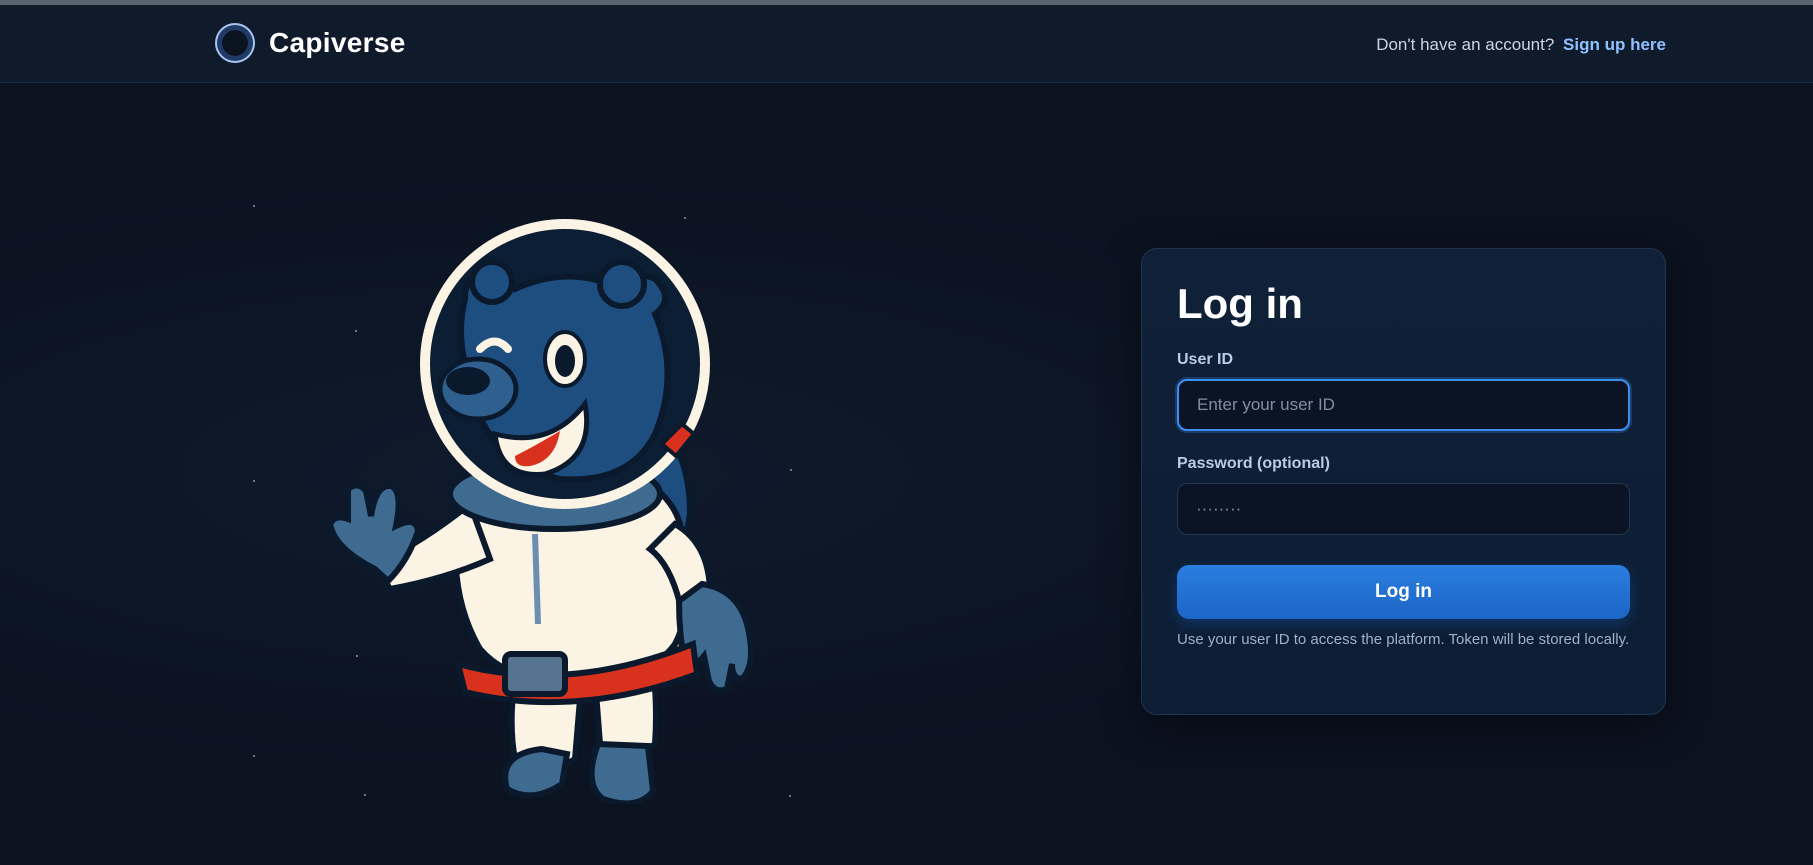  I want to click on password-input, so click(1403, 509).